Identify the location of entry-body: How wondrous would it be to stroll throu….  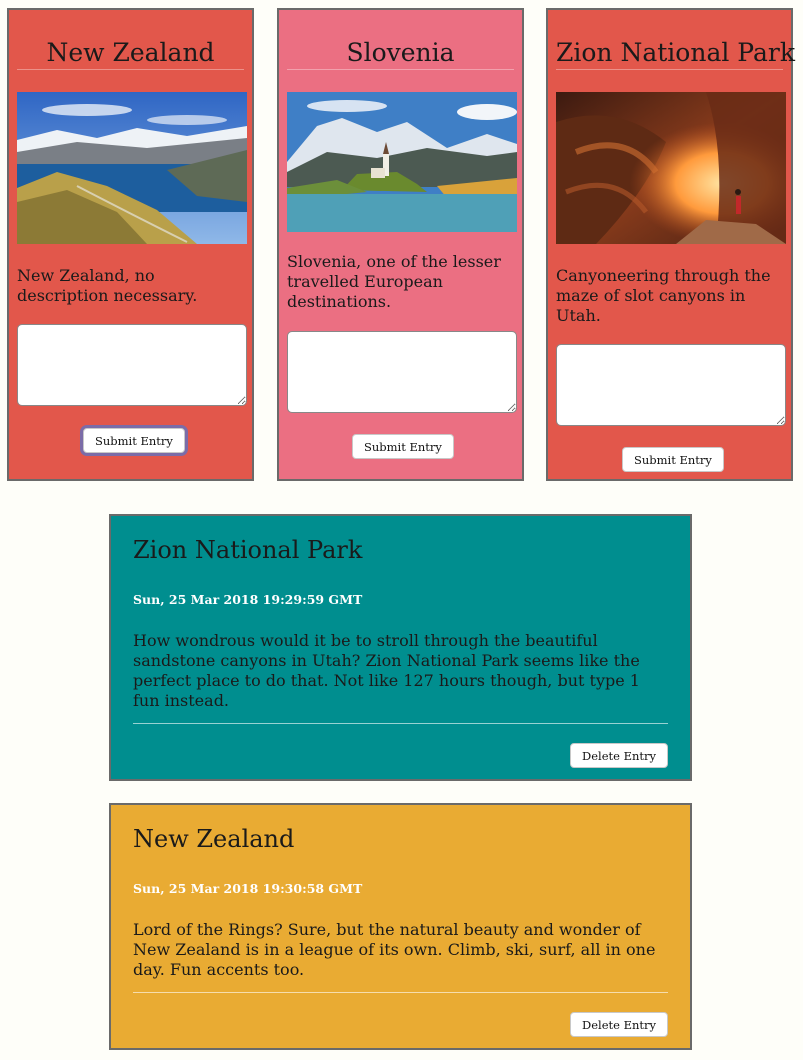
(386, 670).